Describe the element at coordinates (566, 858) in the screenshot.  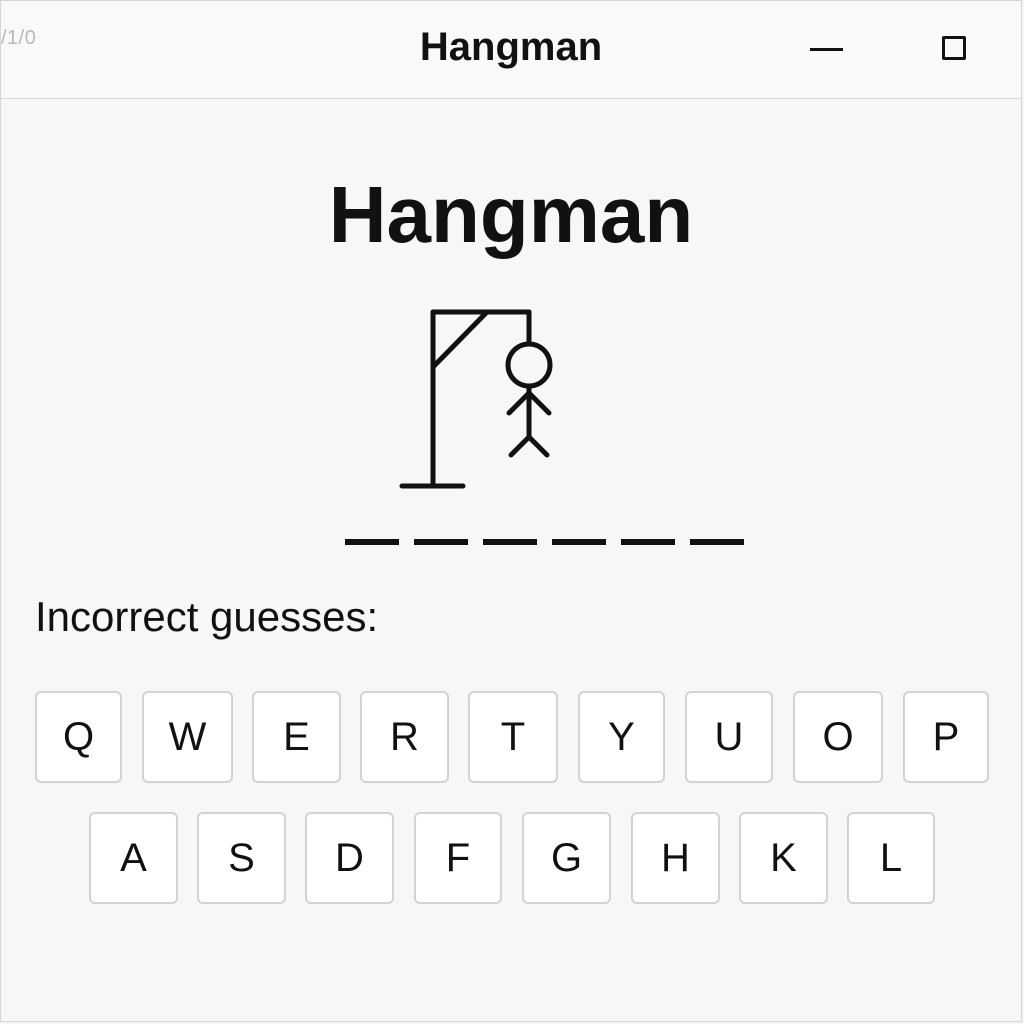
I see `key-button: G` at that location.